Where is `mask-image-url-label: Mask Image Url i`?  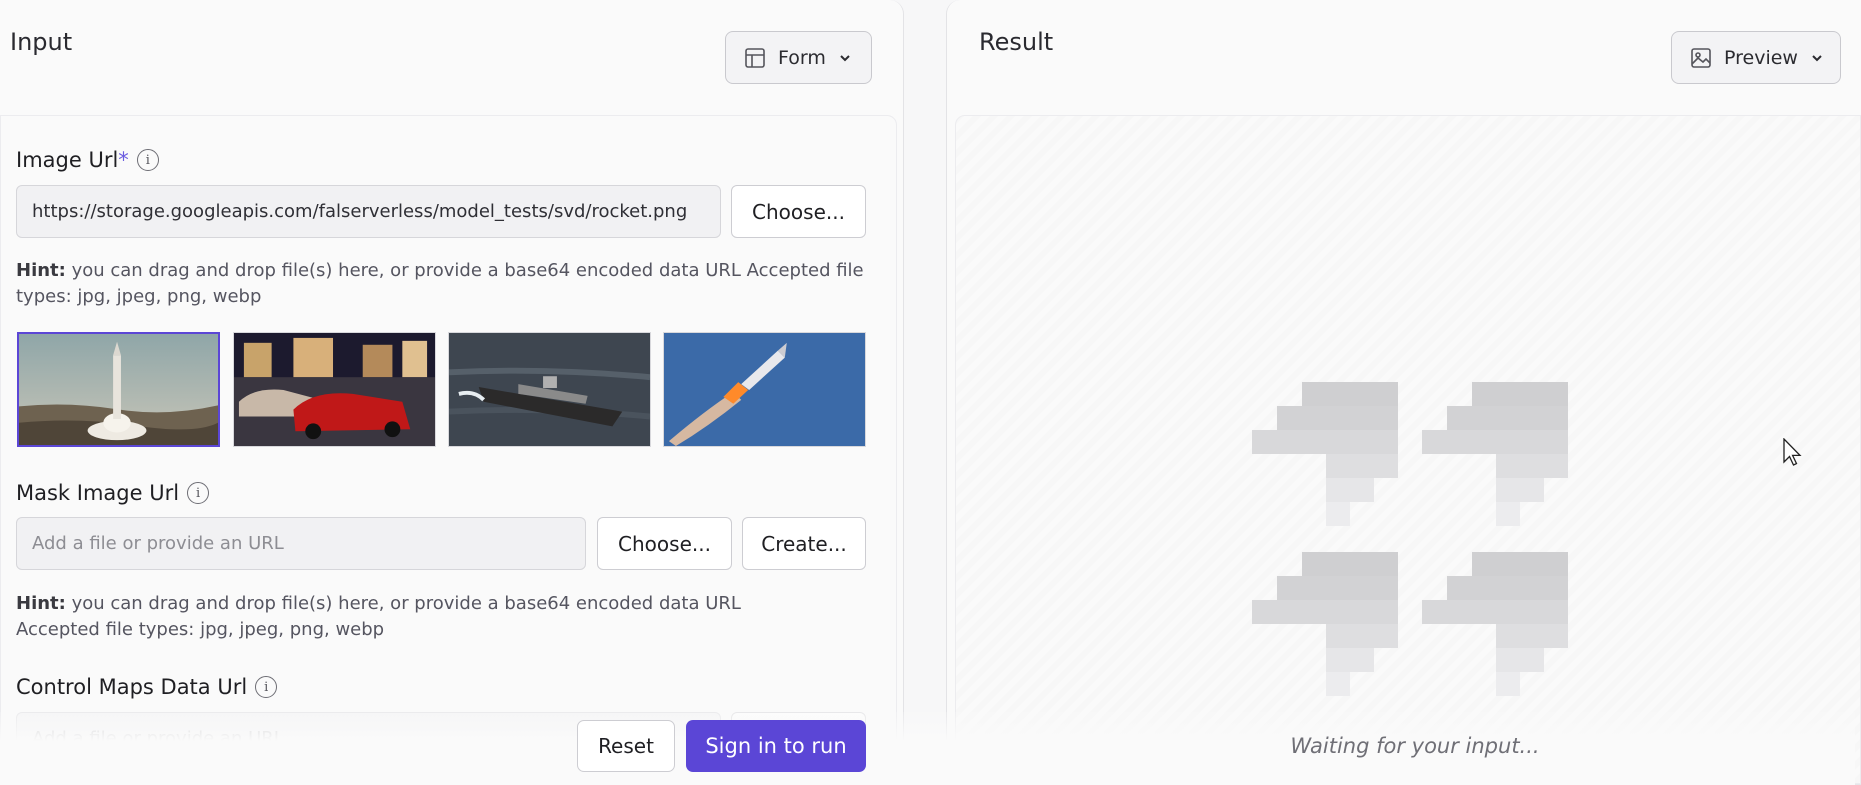 mask-image-url-label: Mask Image Url i is located at coordinates (113, 493).